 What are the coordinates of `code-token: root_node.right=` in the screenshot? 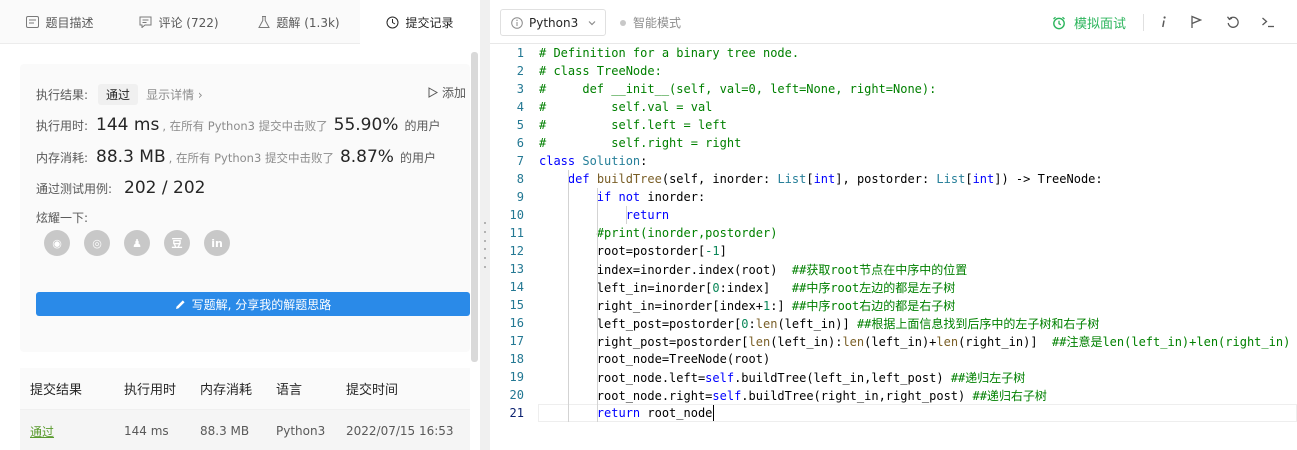 It's located at (626, 395).